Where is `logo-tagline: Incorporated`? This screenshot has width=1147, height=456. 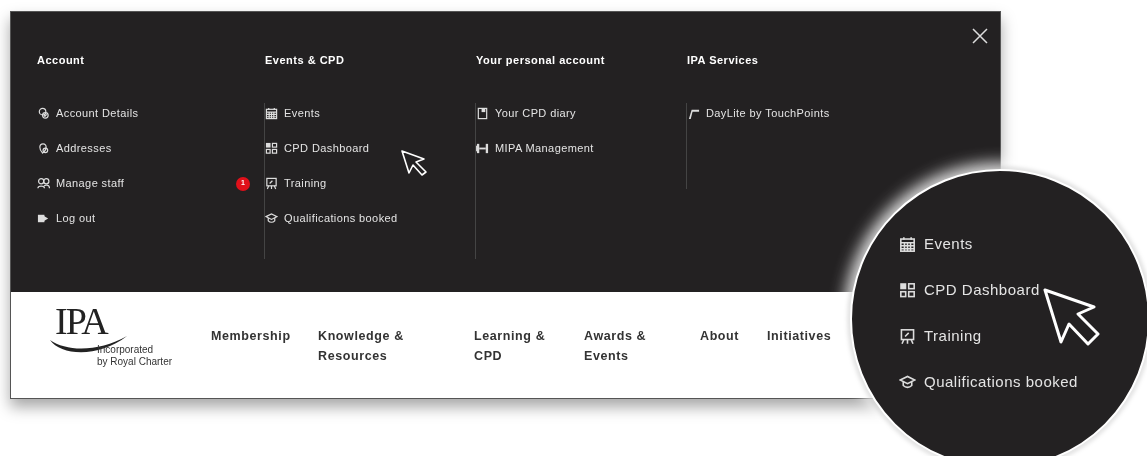
logo-tagline: Incorporated is located at coordinates (125, 350).